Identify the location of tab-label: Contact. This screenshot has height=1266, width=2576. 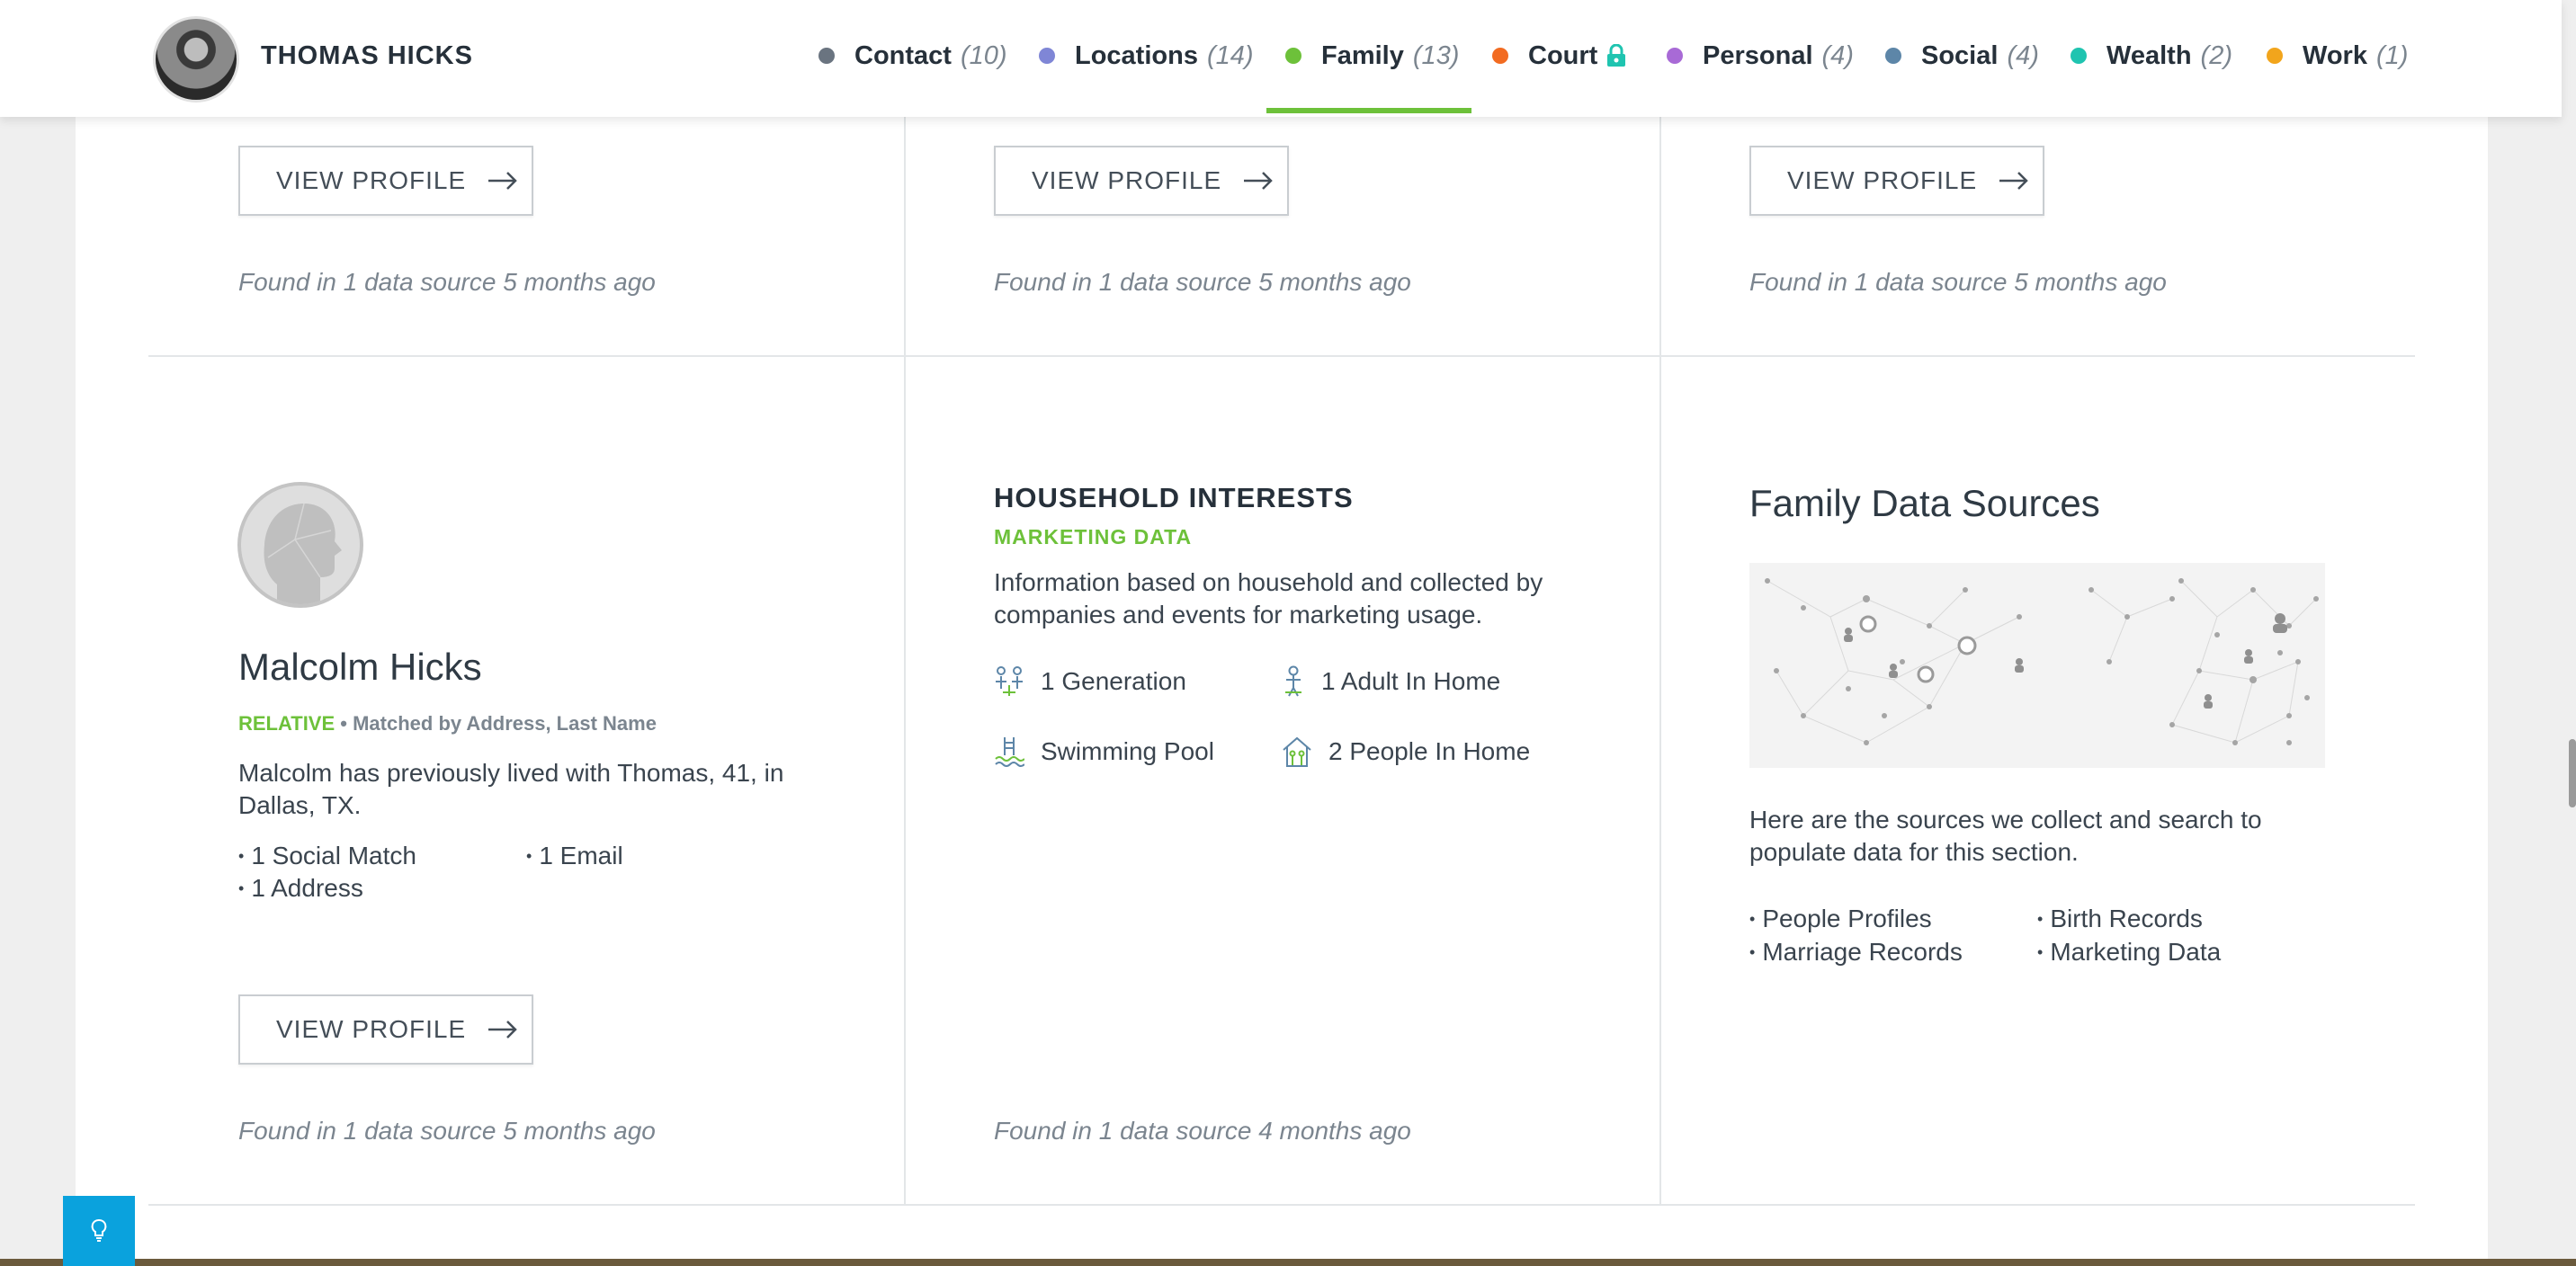
(903, 55).